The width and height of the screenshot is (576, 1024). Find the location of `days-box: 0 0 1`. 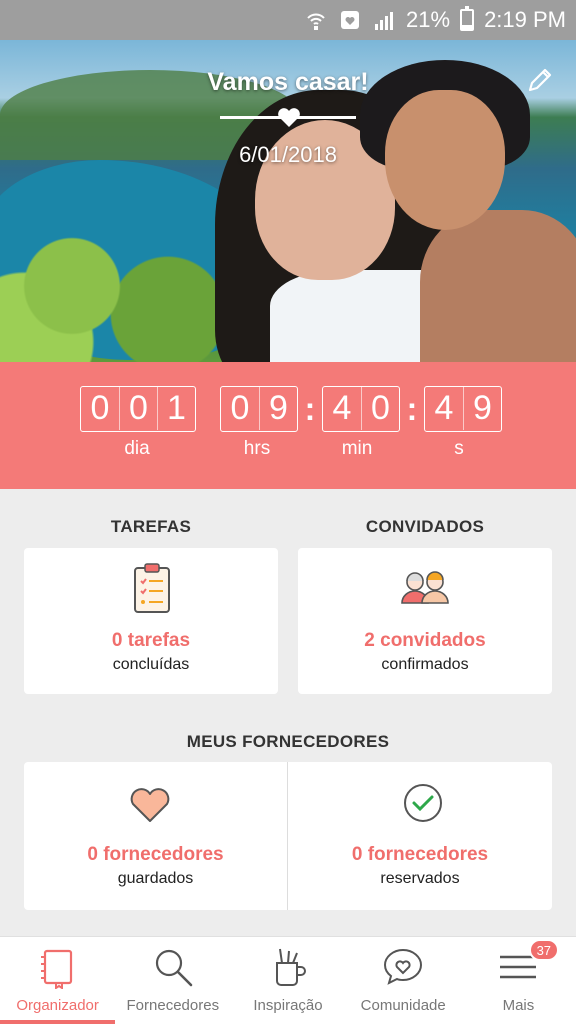

days-box: 0 0 1 is located at coordinates (138, 409).